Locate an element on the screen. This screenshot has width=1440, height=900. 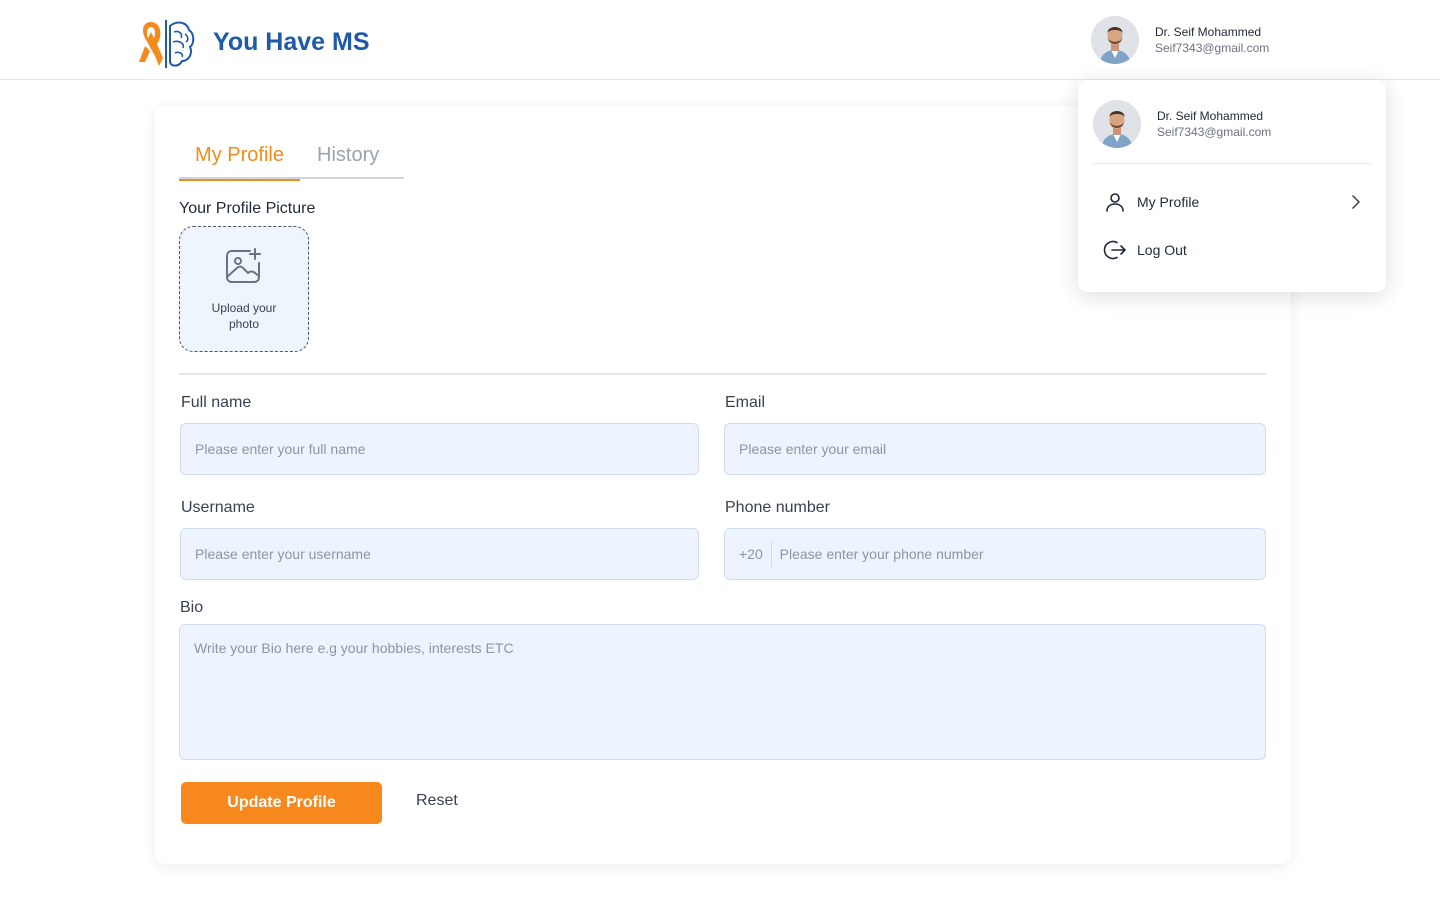
section-divider is located at coordinates (722, 374).